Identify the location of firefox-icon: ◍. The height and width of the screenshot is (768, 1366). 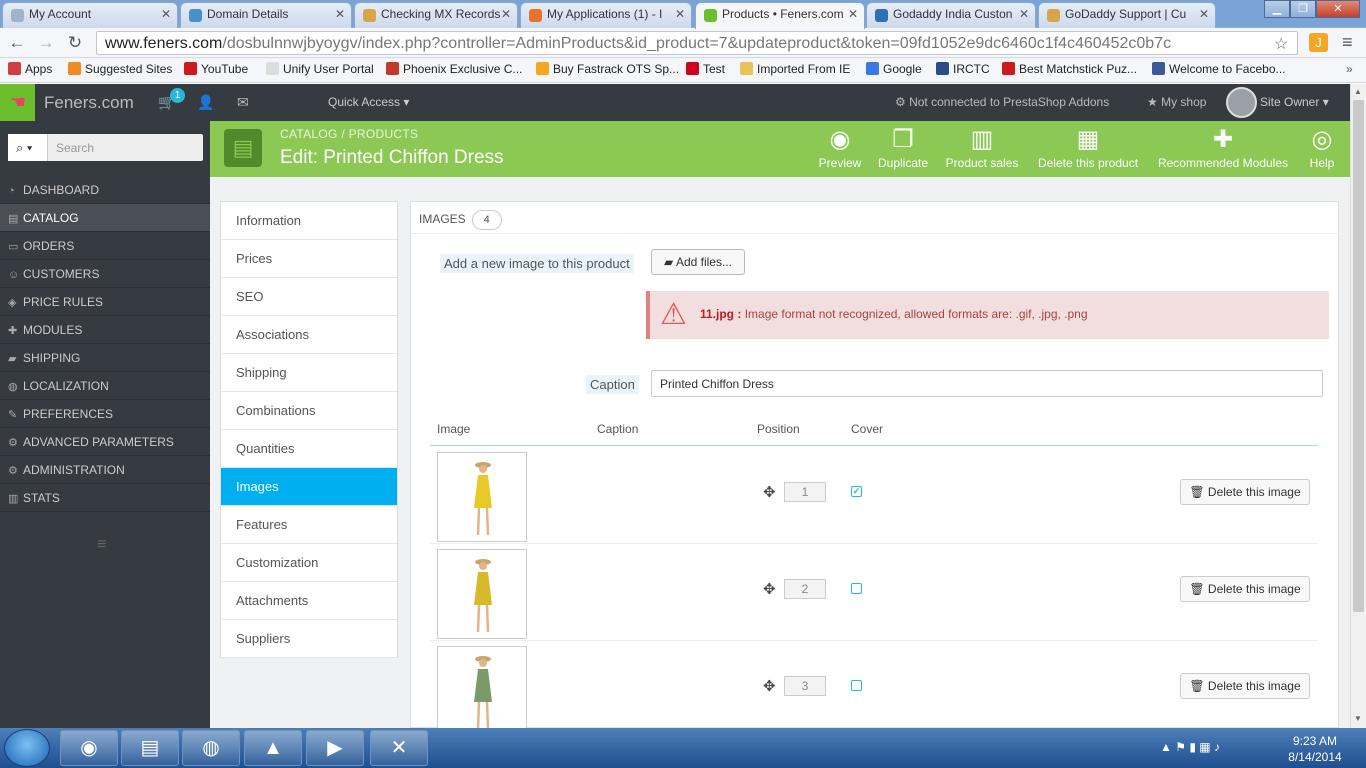
(211, 748).